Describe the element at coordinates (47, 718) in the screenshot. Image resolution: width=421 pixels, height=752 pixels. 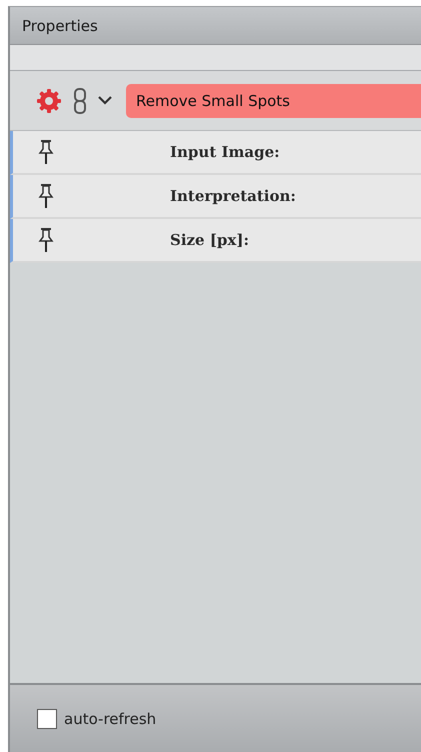
I see `auto-refresh-checkbox` at that location.